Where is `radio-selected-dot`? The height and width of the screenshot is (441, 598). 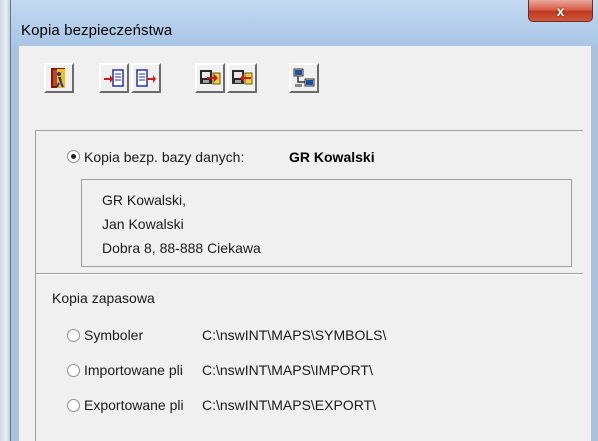 radio-selected-dot is located at coordinates (73, 156).